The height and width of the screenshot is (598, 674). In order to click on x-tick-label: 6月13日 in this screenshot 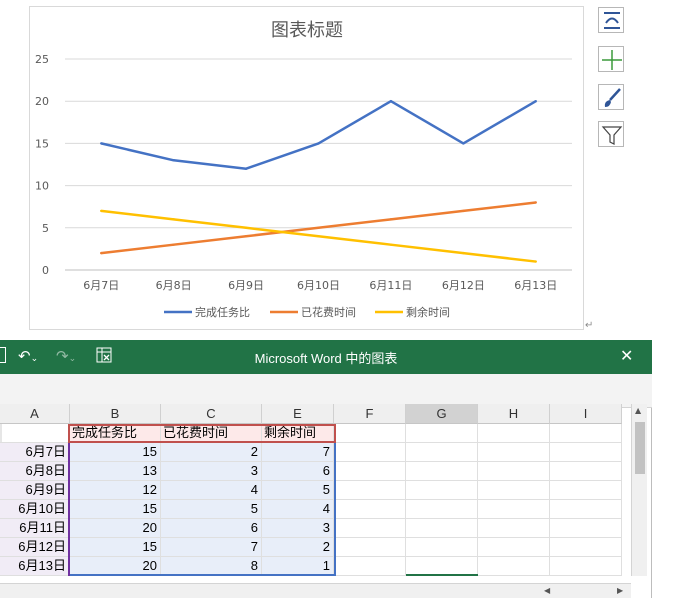, I will do `click(535, 285)`.